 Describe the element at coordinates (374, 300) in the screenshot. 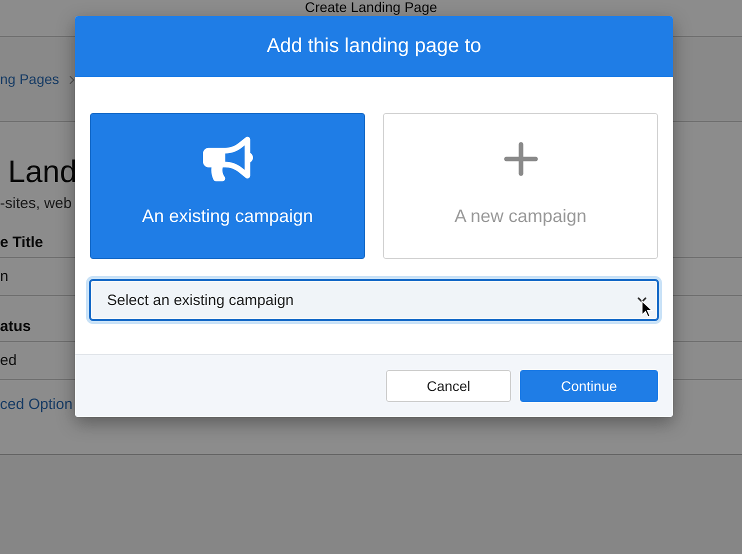

I see `campaign-select: Select an existing campaign` at that location.